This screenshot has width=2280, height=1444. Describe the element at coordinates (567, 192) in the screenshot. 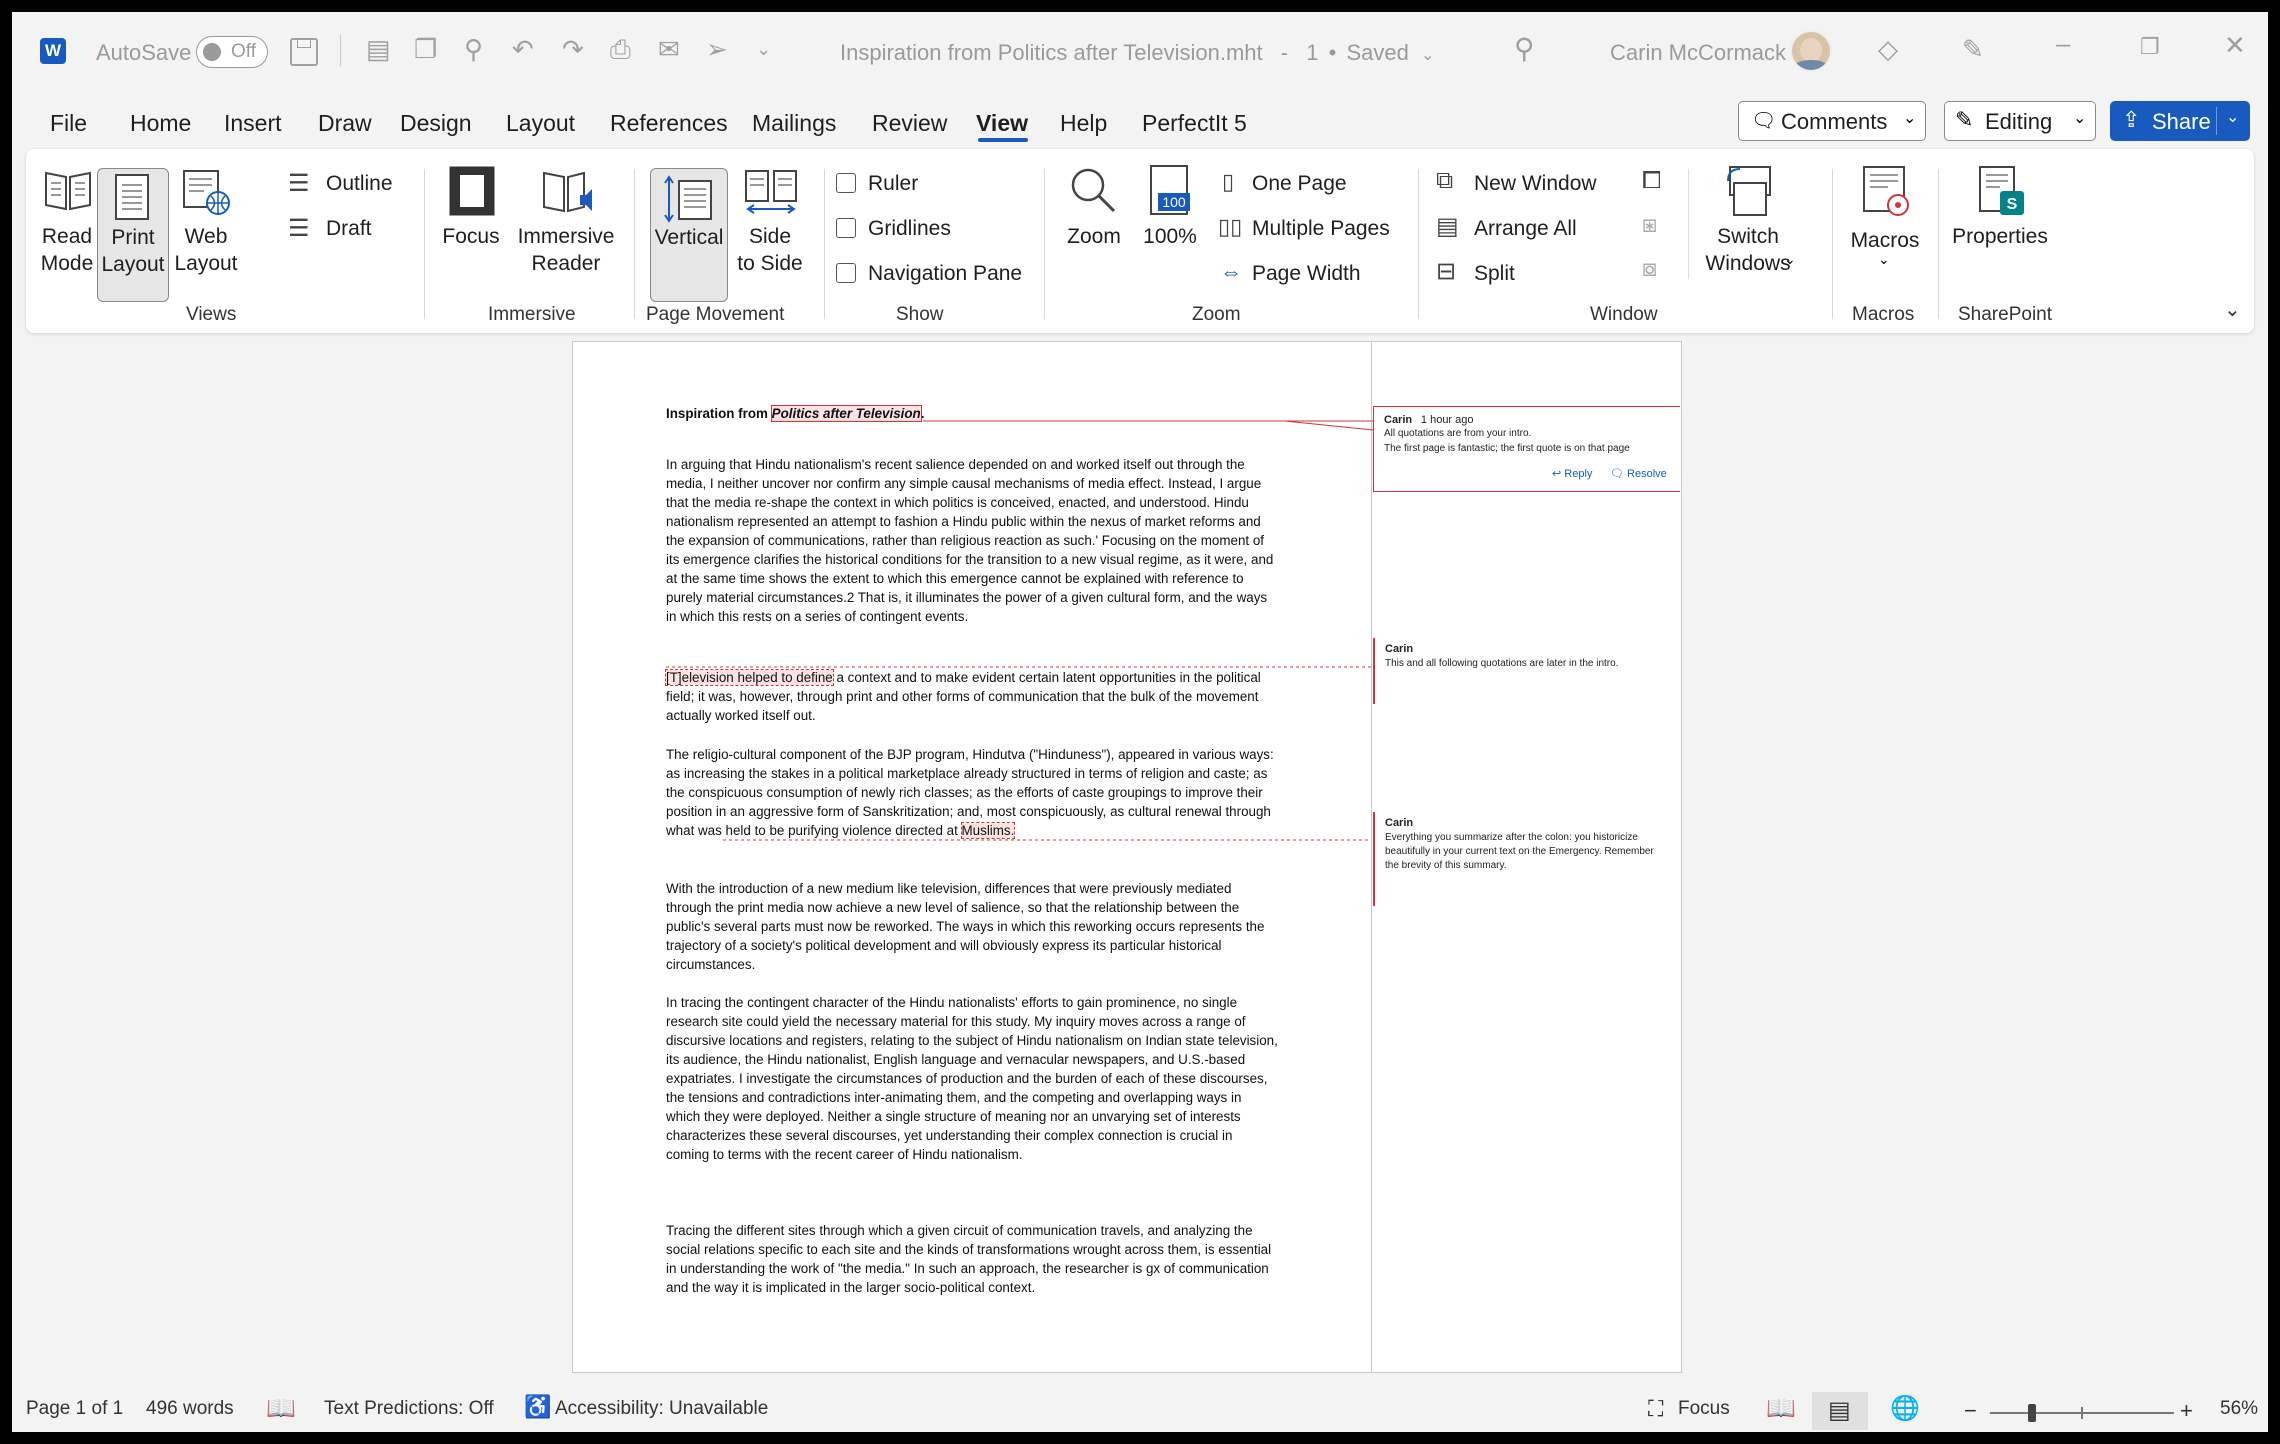

I see `immersive-reader-icon` at that location.